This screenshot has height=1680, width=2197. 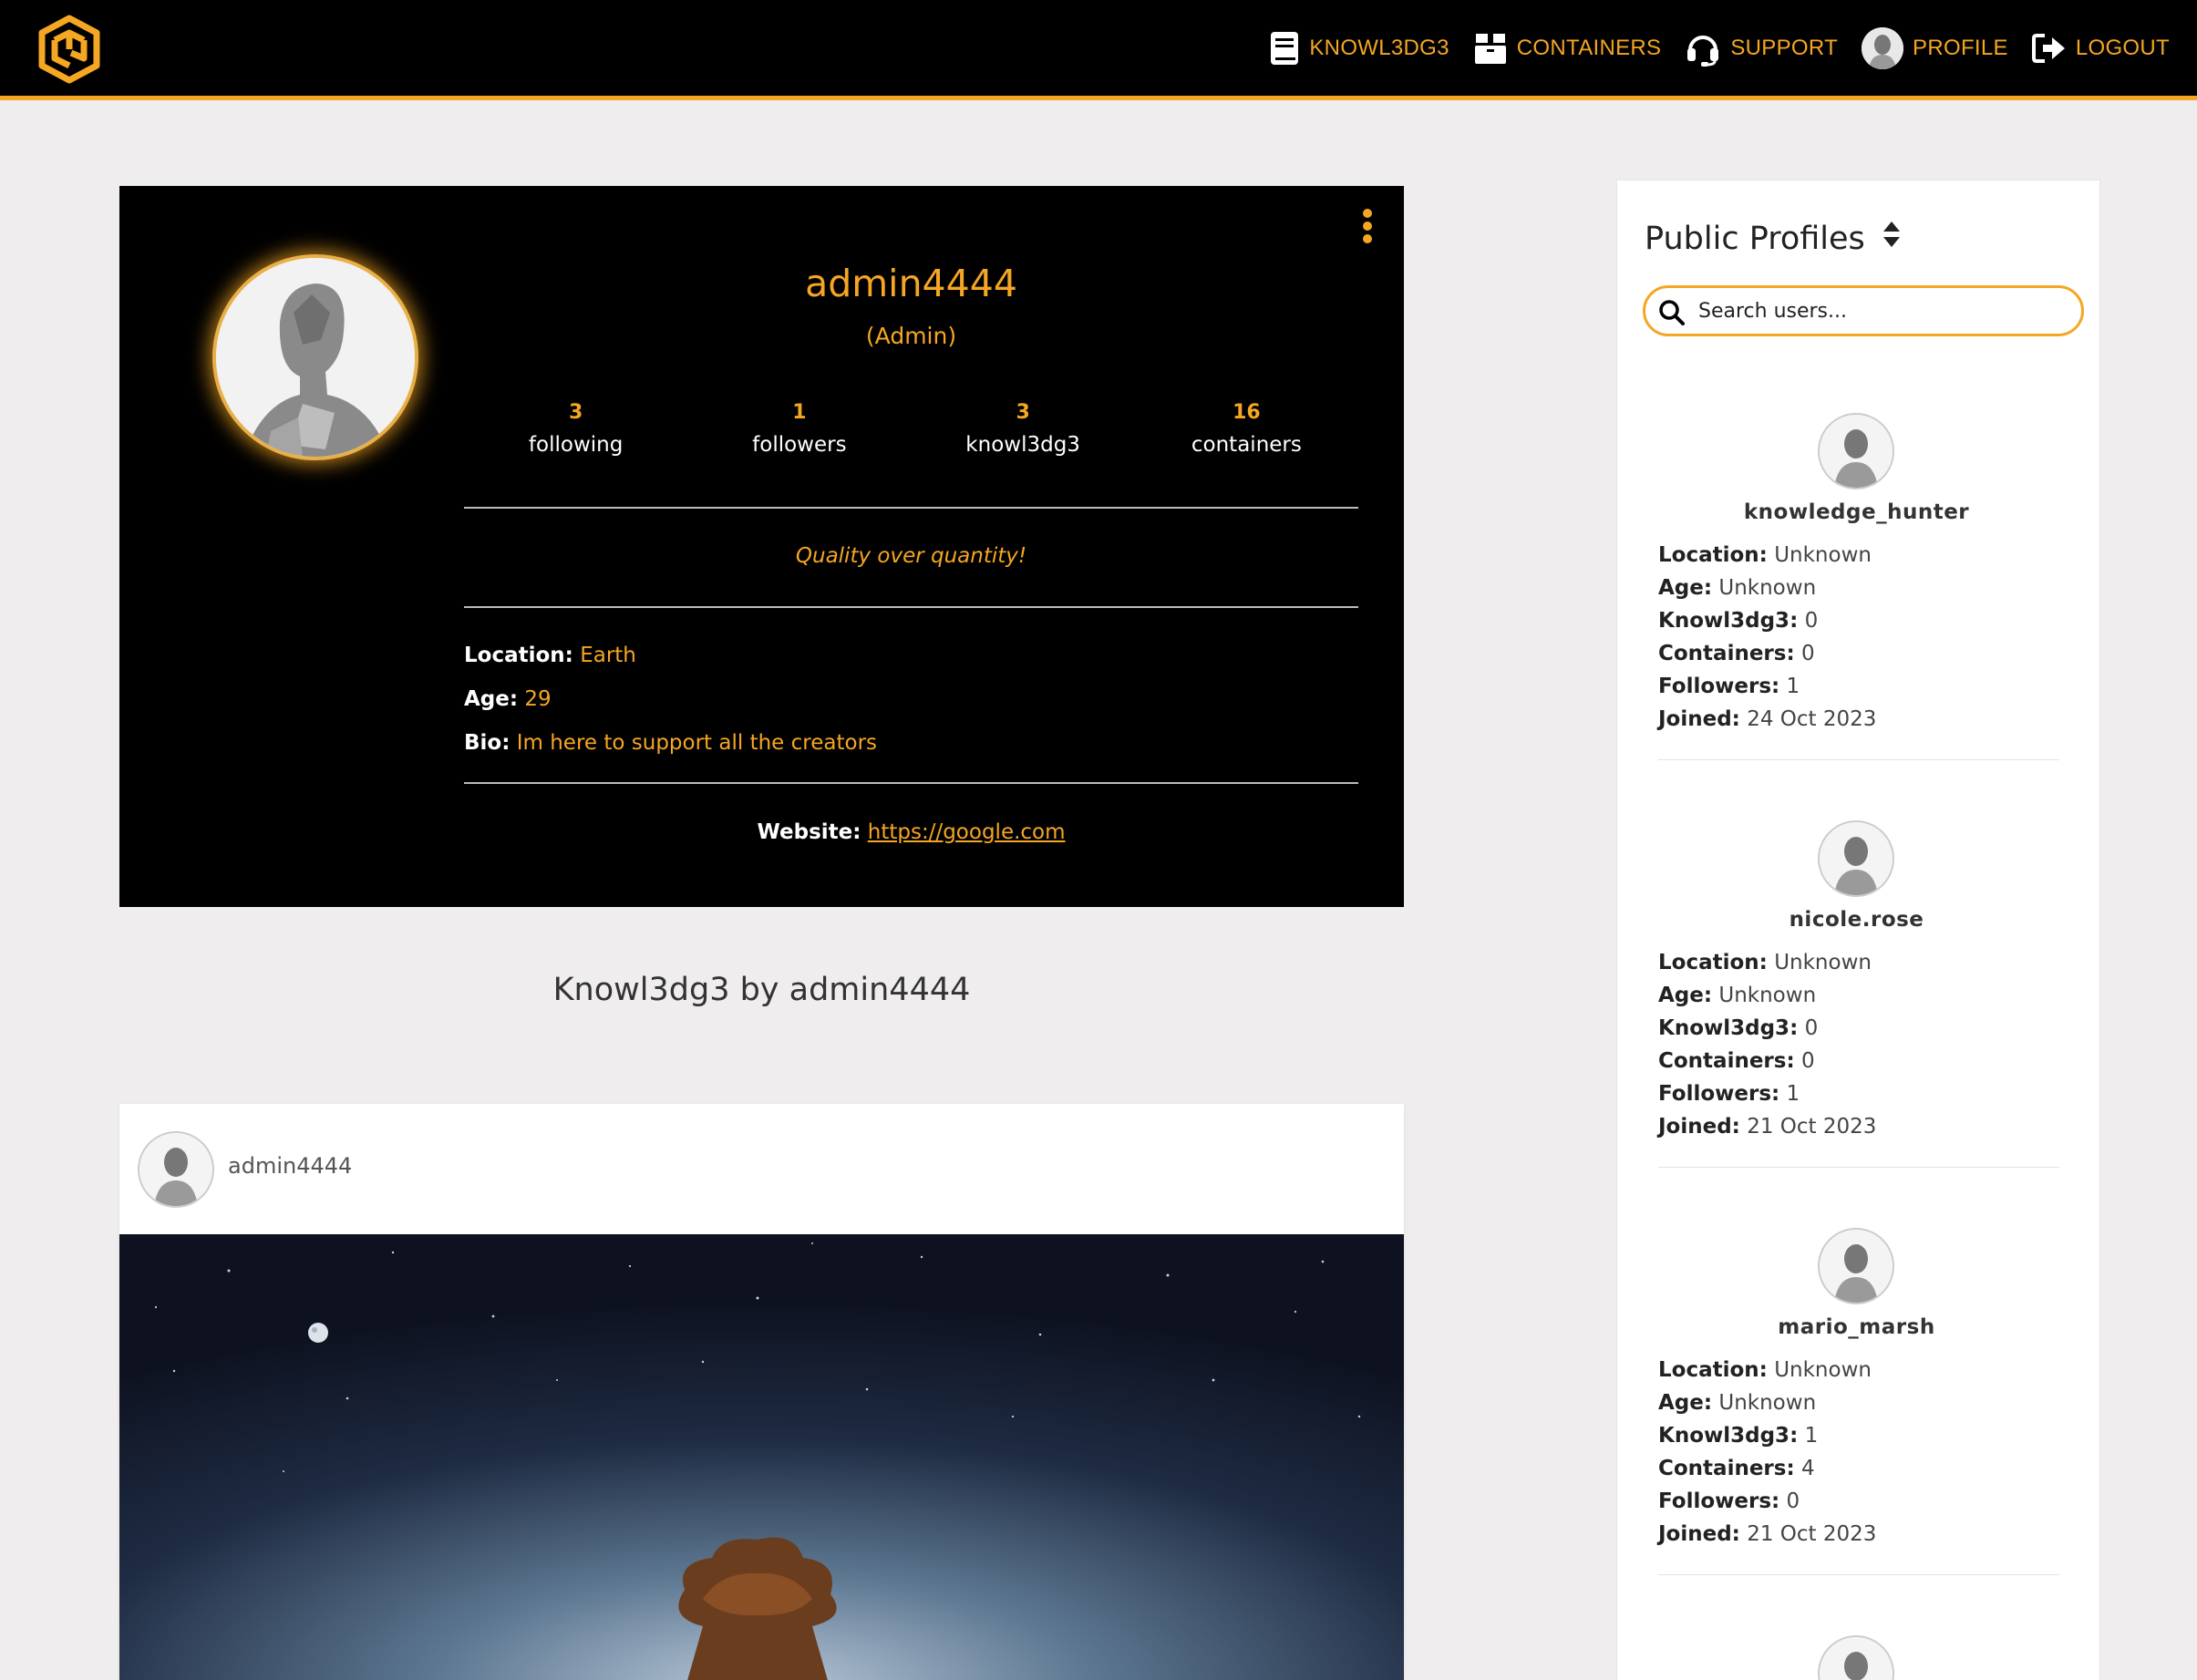 I want to click on stat-value: 1, so click(x=799, y=413).